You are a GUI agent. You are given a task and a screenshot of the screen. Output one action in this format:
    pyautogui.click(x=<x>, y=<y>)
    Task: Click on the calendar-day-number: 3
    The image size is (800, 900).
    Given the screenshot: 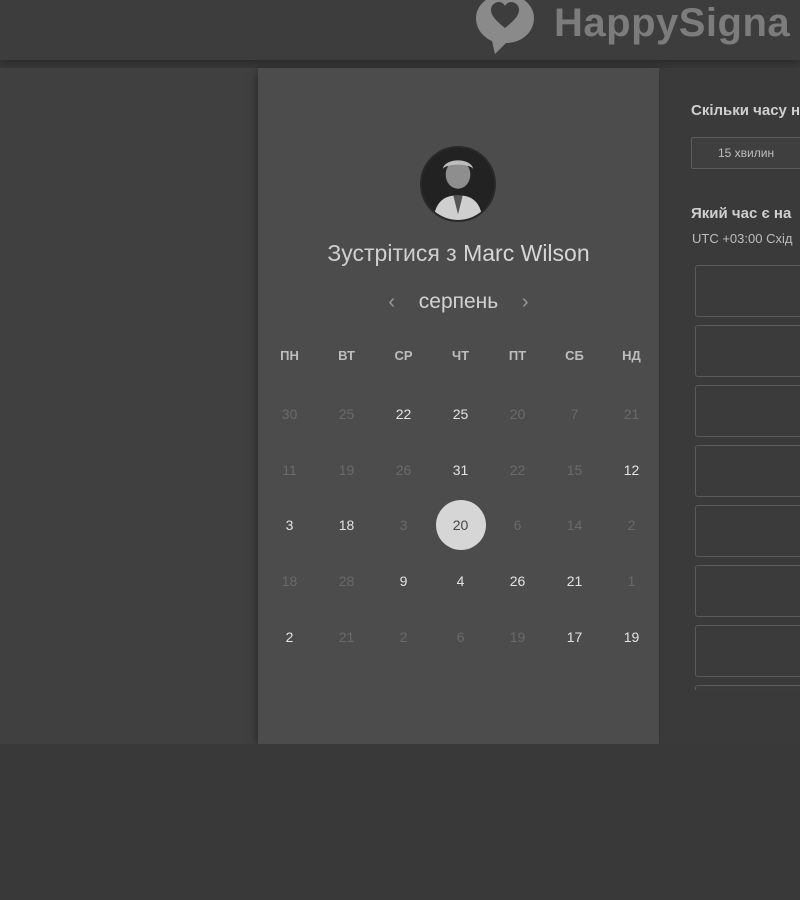 What is the action you would take?
    pyautogui.click(x=403, y=525)
    